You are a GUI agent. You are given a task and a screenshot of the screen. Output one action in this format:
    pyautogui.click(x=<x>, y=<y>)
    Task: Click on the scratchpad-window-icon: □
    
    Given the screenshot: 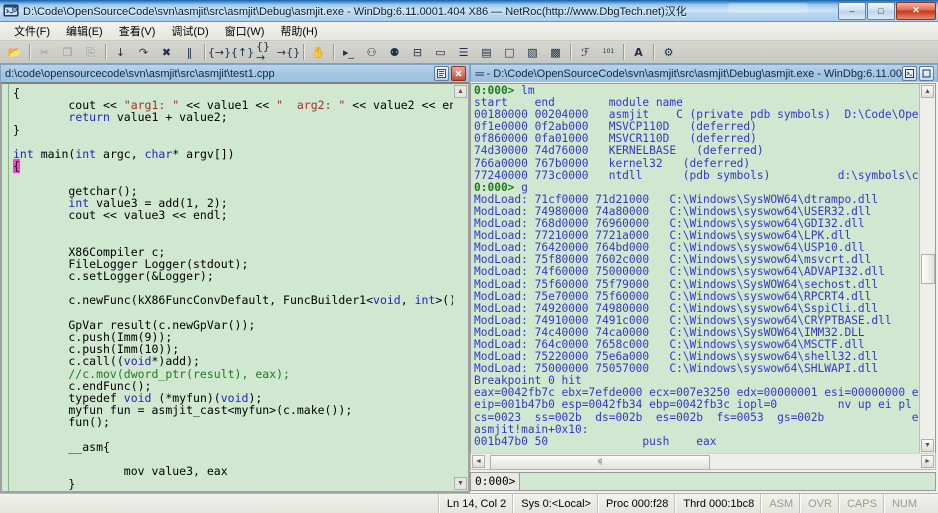 What is the action you would take?
    pyautogui.click(x=509, y=52)
    